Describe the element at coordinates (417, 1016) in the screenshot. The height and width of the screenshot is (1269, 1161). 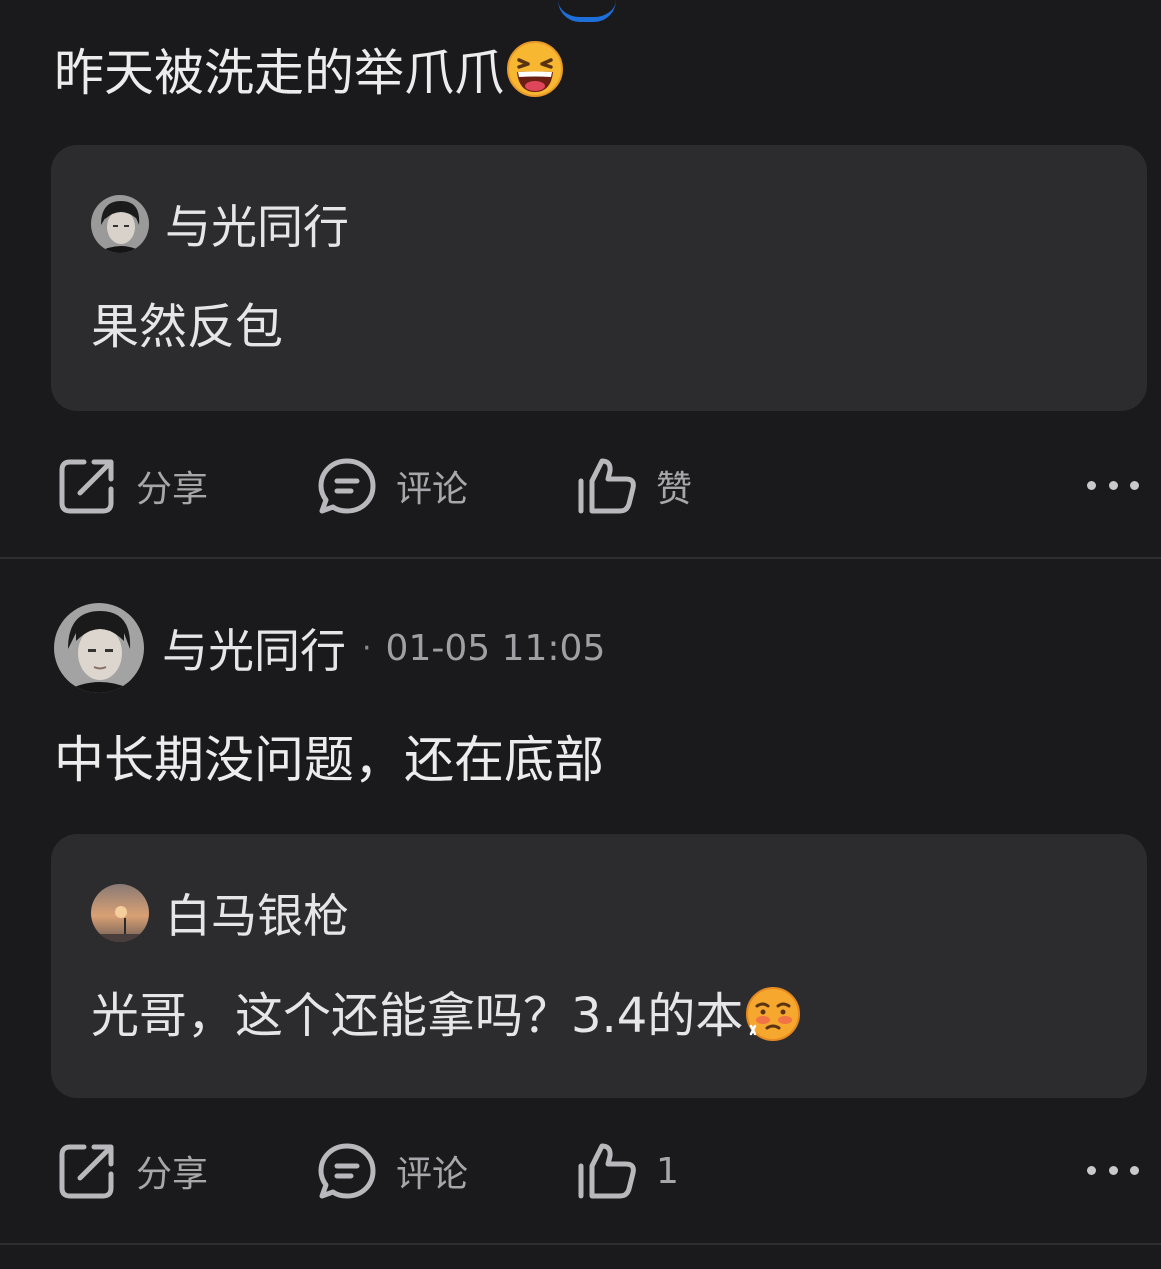
I see `quoted-text: 光哥，这个还能拿吗？3.4的本` at that location.